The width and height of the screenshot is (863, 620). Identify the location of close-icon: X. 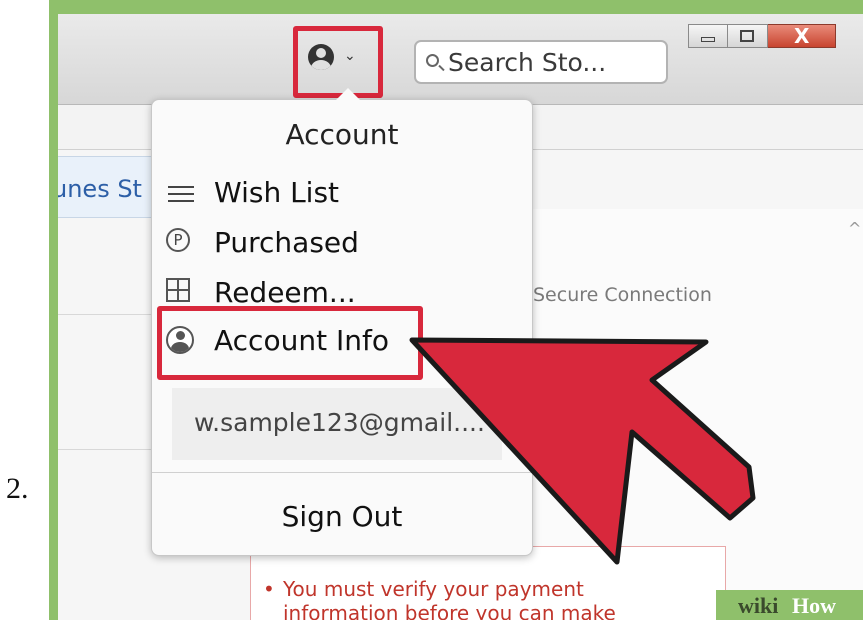
(802, 36).